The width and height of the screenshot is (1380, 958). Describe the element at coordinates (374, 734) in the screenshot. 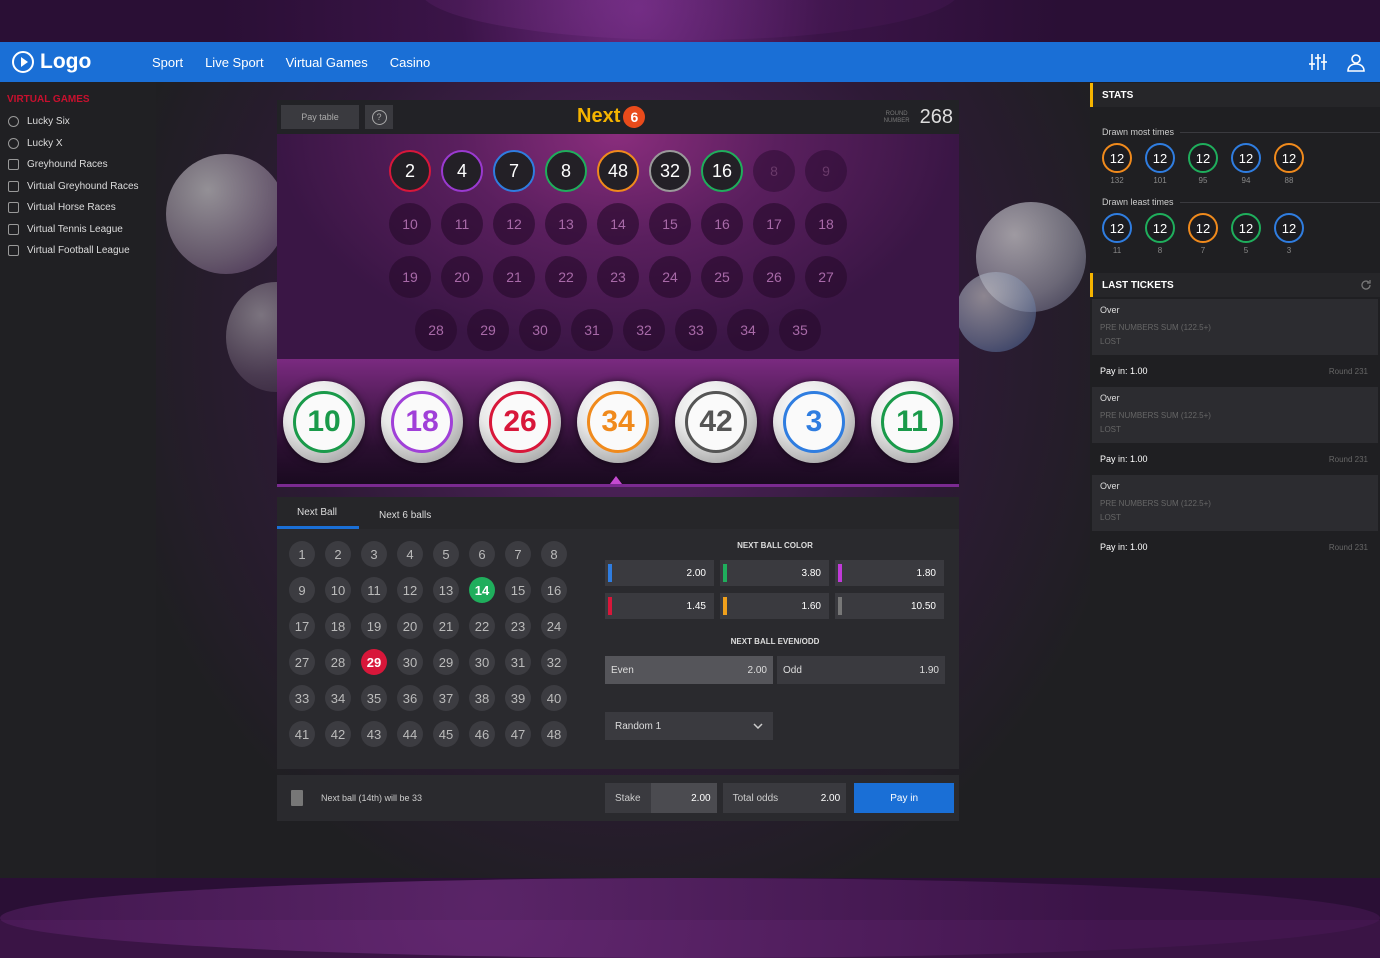

I see `number-pick-button: 43` at that location.